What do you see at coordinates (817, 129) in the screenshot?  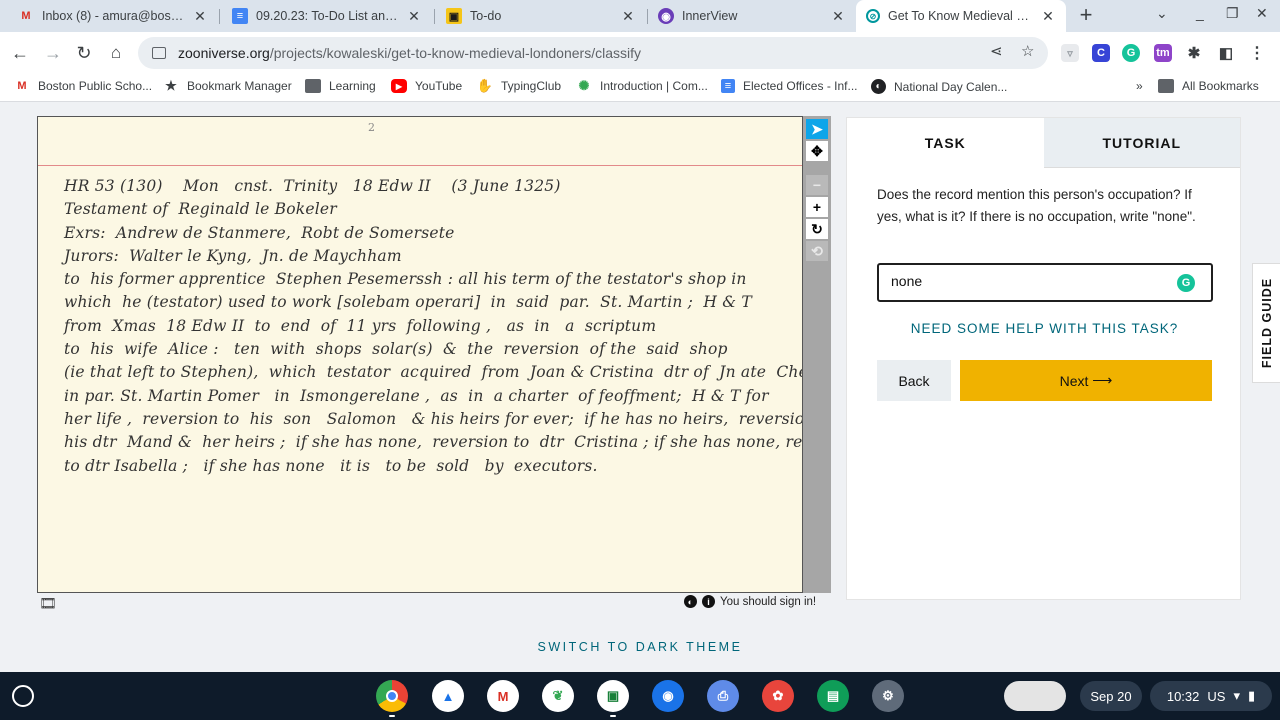 I see `pointer-icon: ➤` at bounding box center [817, 129].